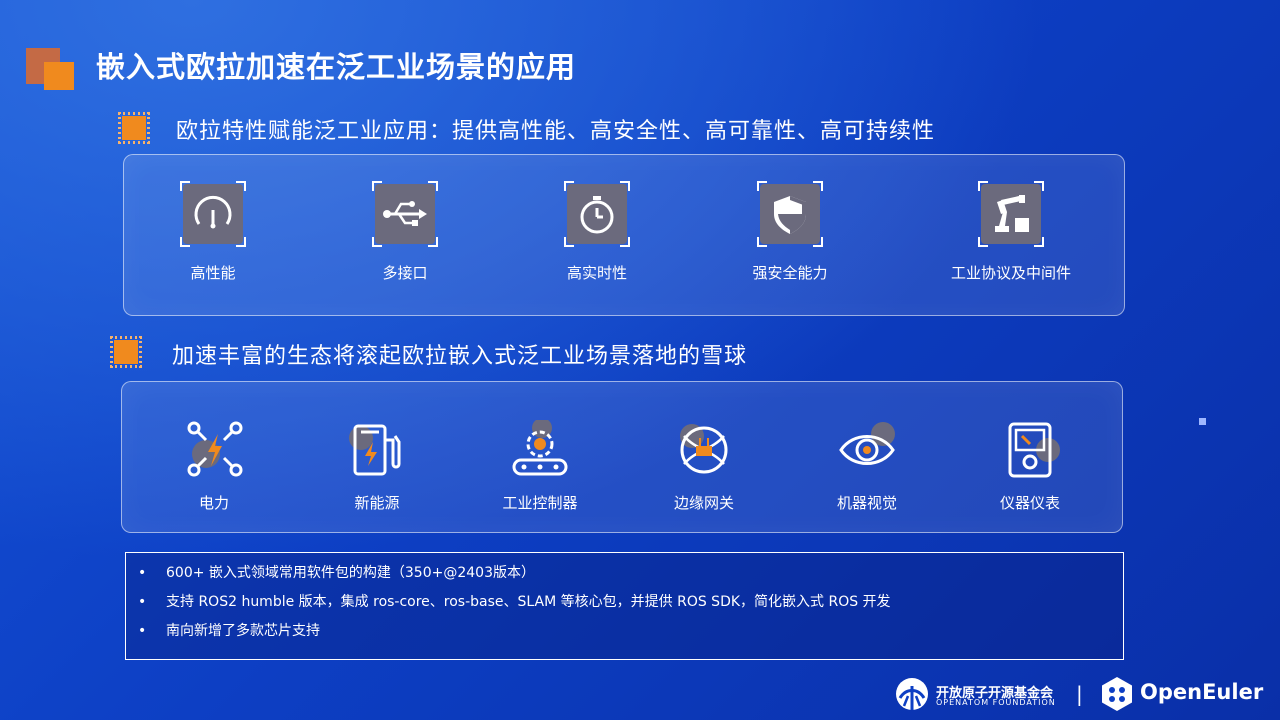 The height and width of the screenshot is (720, 1280). I want to click on feature-label: 高性能, so click(213, 273).